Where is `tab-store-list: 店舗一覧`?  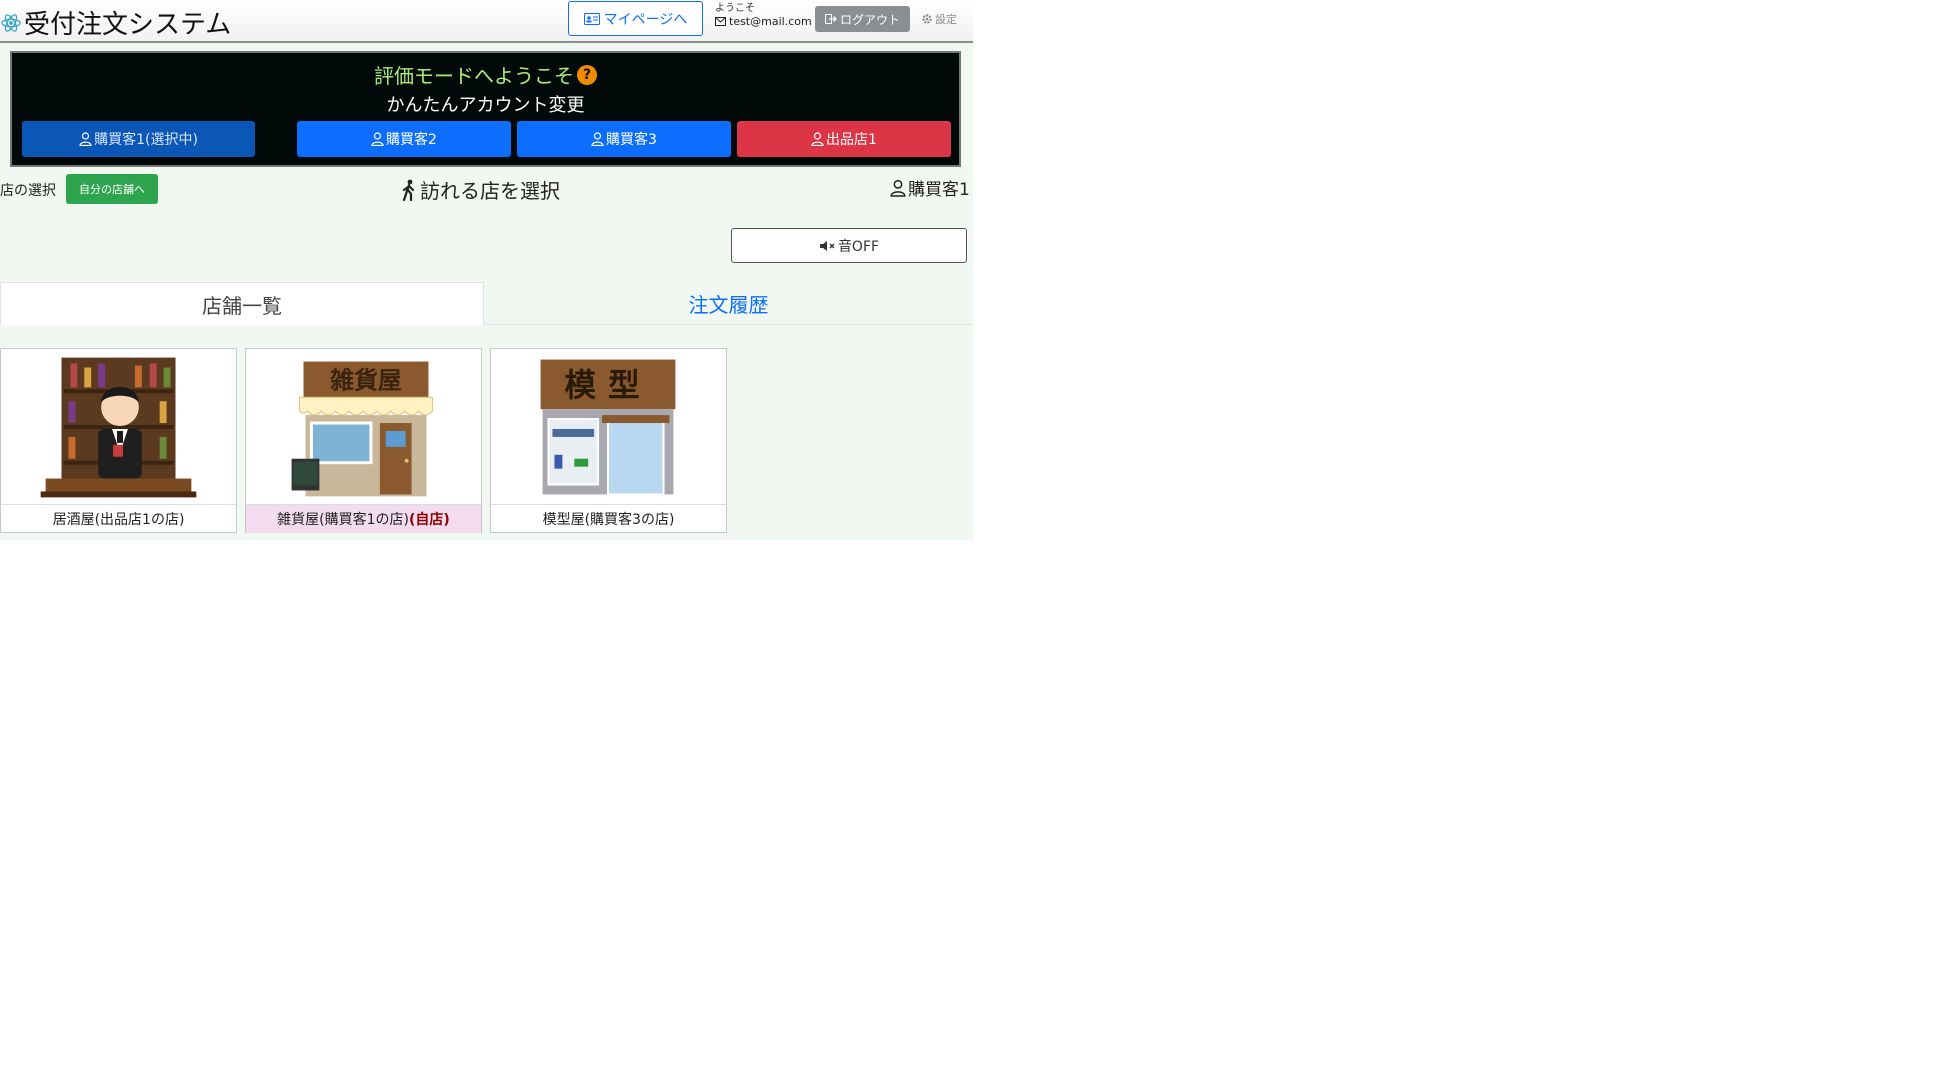
tab-store-list: 店舗一覧 is located at coordinates (242, 303).